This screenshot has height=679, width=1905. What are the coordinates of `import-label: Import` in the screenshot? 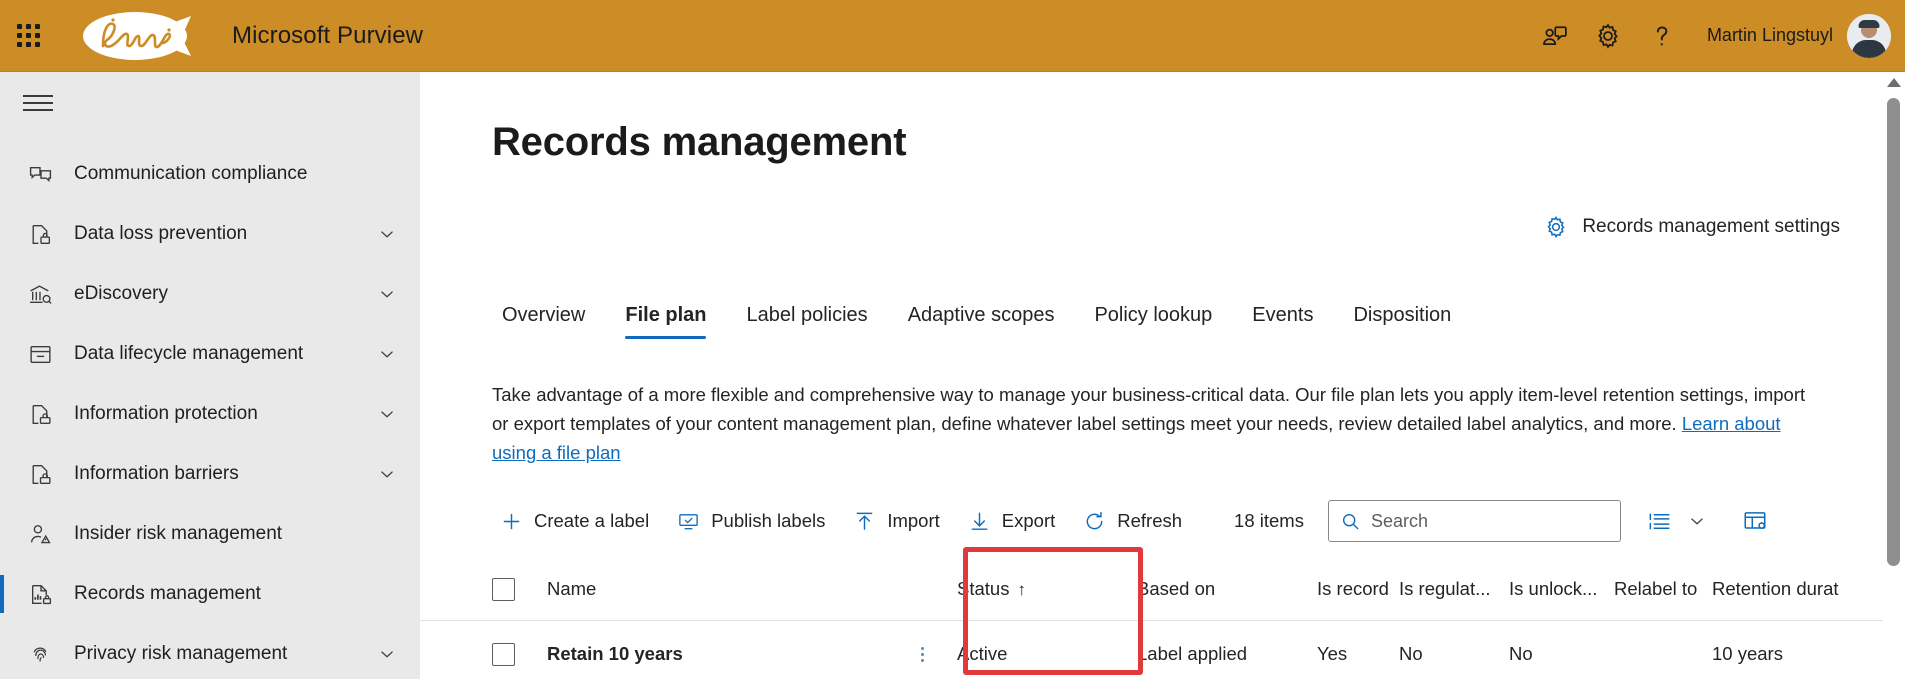 It's located at (913, 520).